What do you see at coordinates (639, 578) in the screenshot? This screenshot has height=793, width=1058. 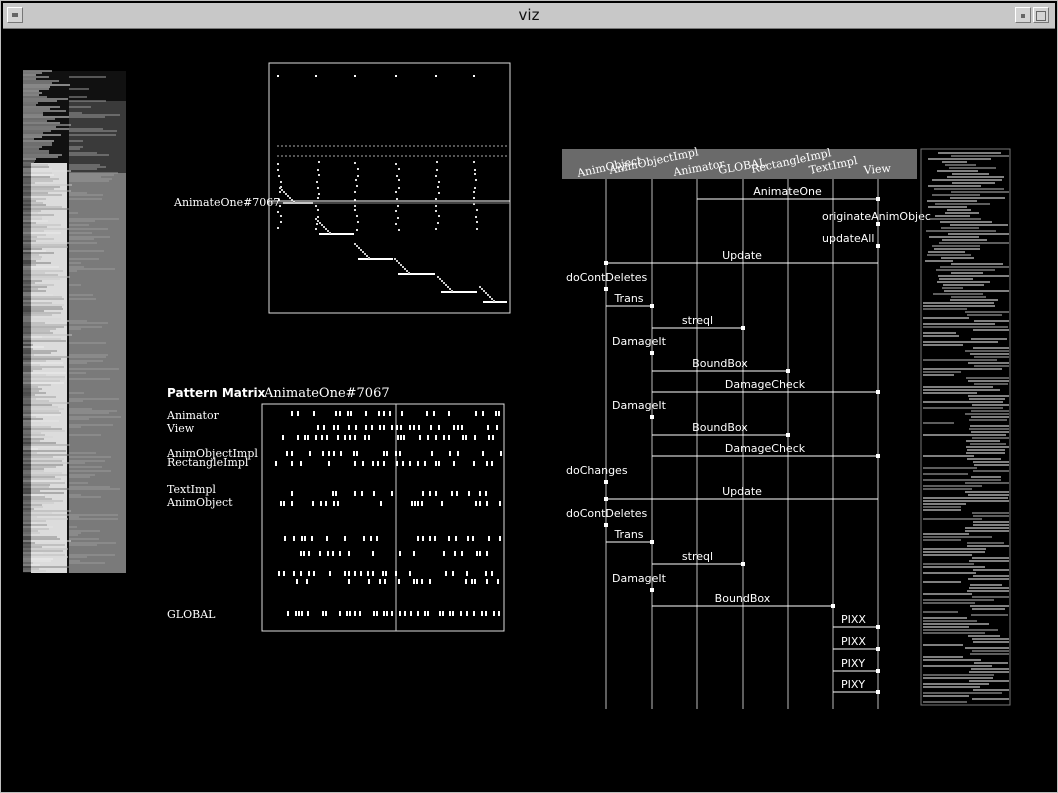 I see `message-label: DamageIt` at bounding box center [639, 578].